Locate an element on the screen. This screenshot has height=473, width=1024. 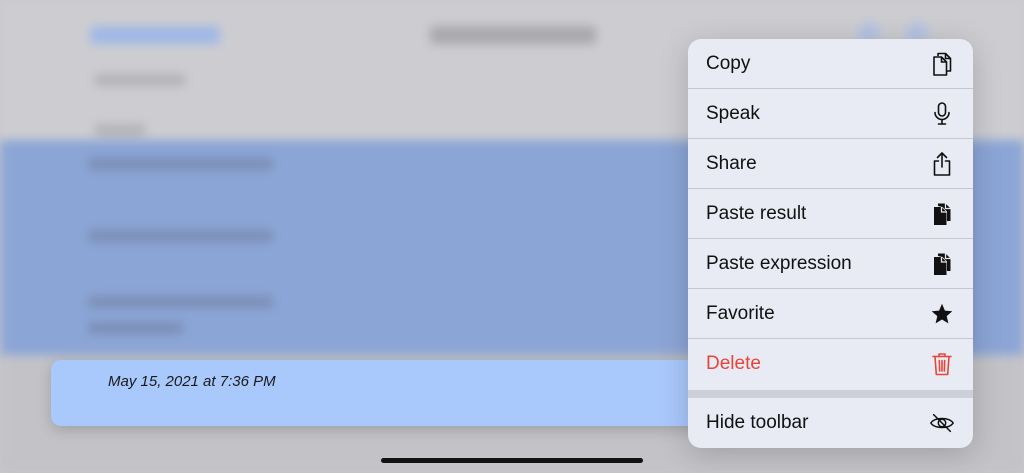
menu-item-label: Paste result is located at coordinates (756, 213).